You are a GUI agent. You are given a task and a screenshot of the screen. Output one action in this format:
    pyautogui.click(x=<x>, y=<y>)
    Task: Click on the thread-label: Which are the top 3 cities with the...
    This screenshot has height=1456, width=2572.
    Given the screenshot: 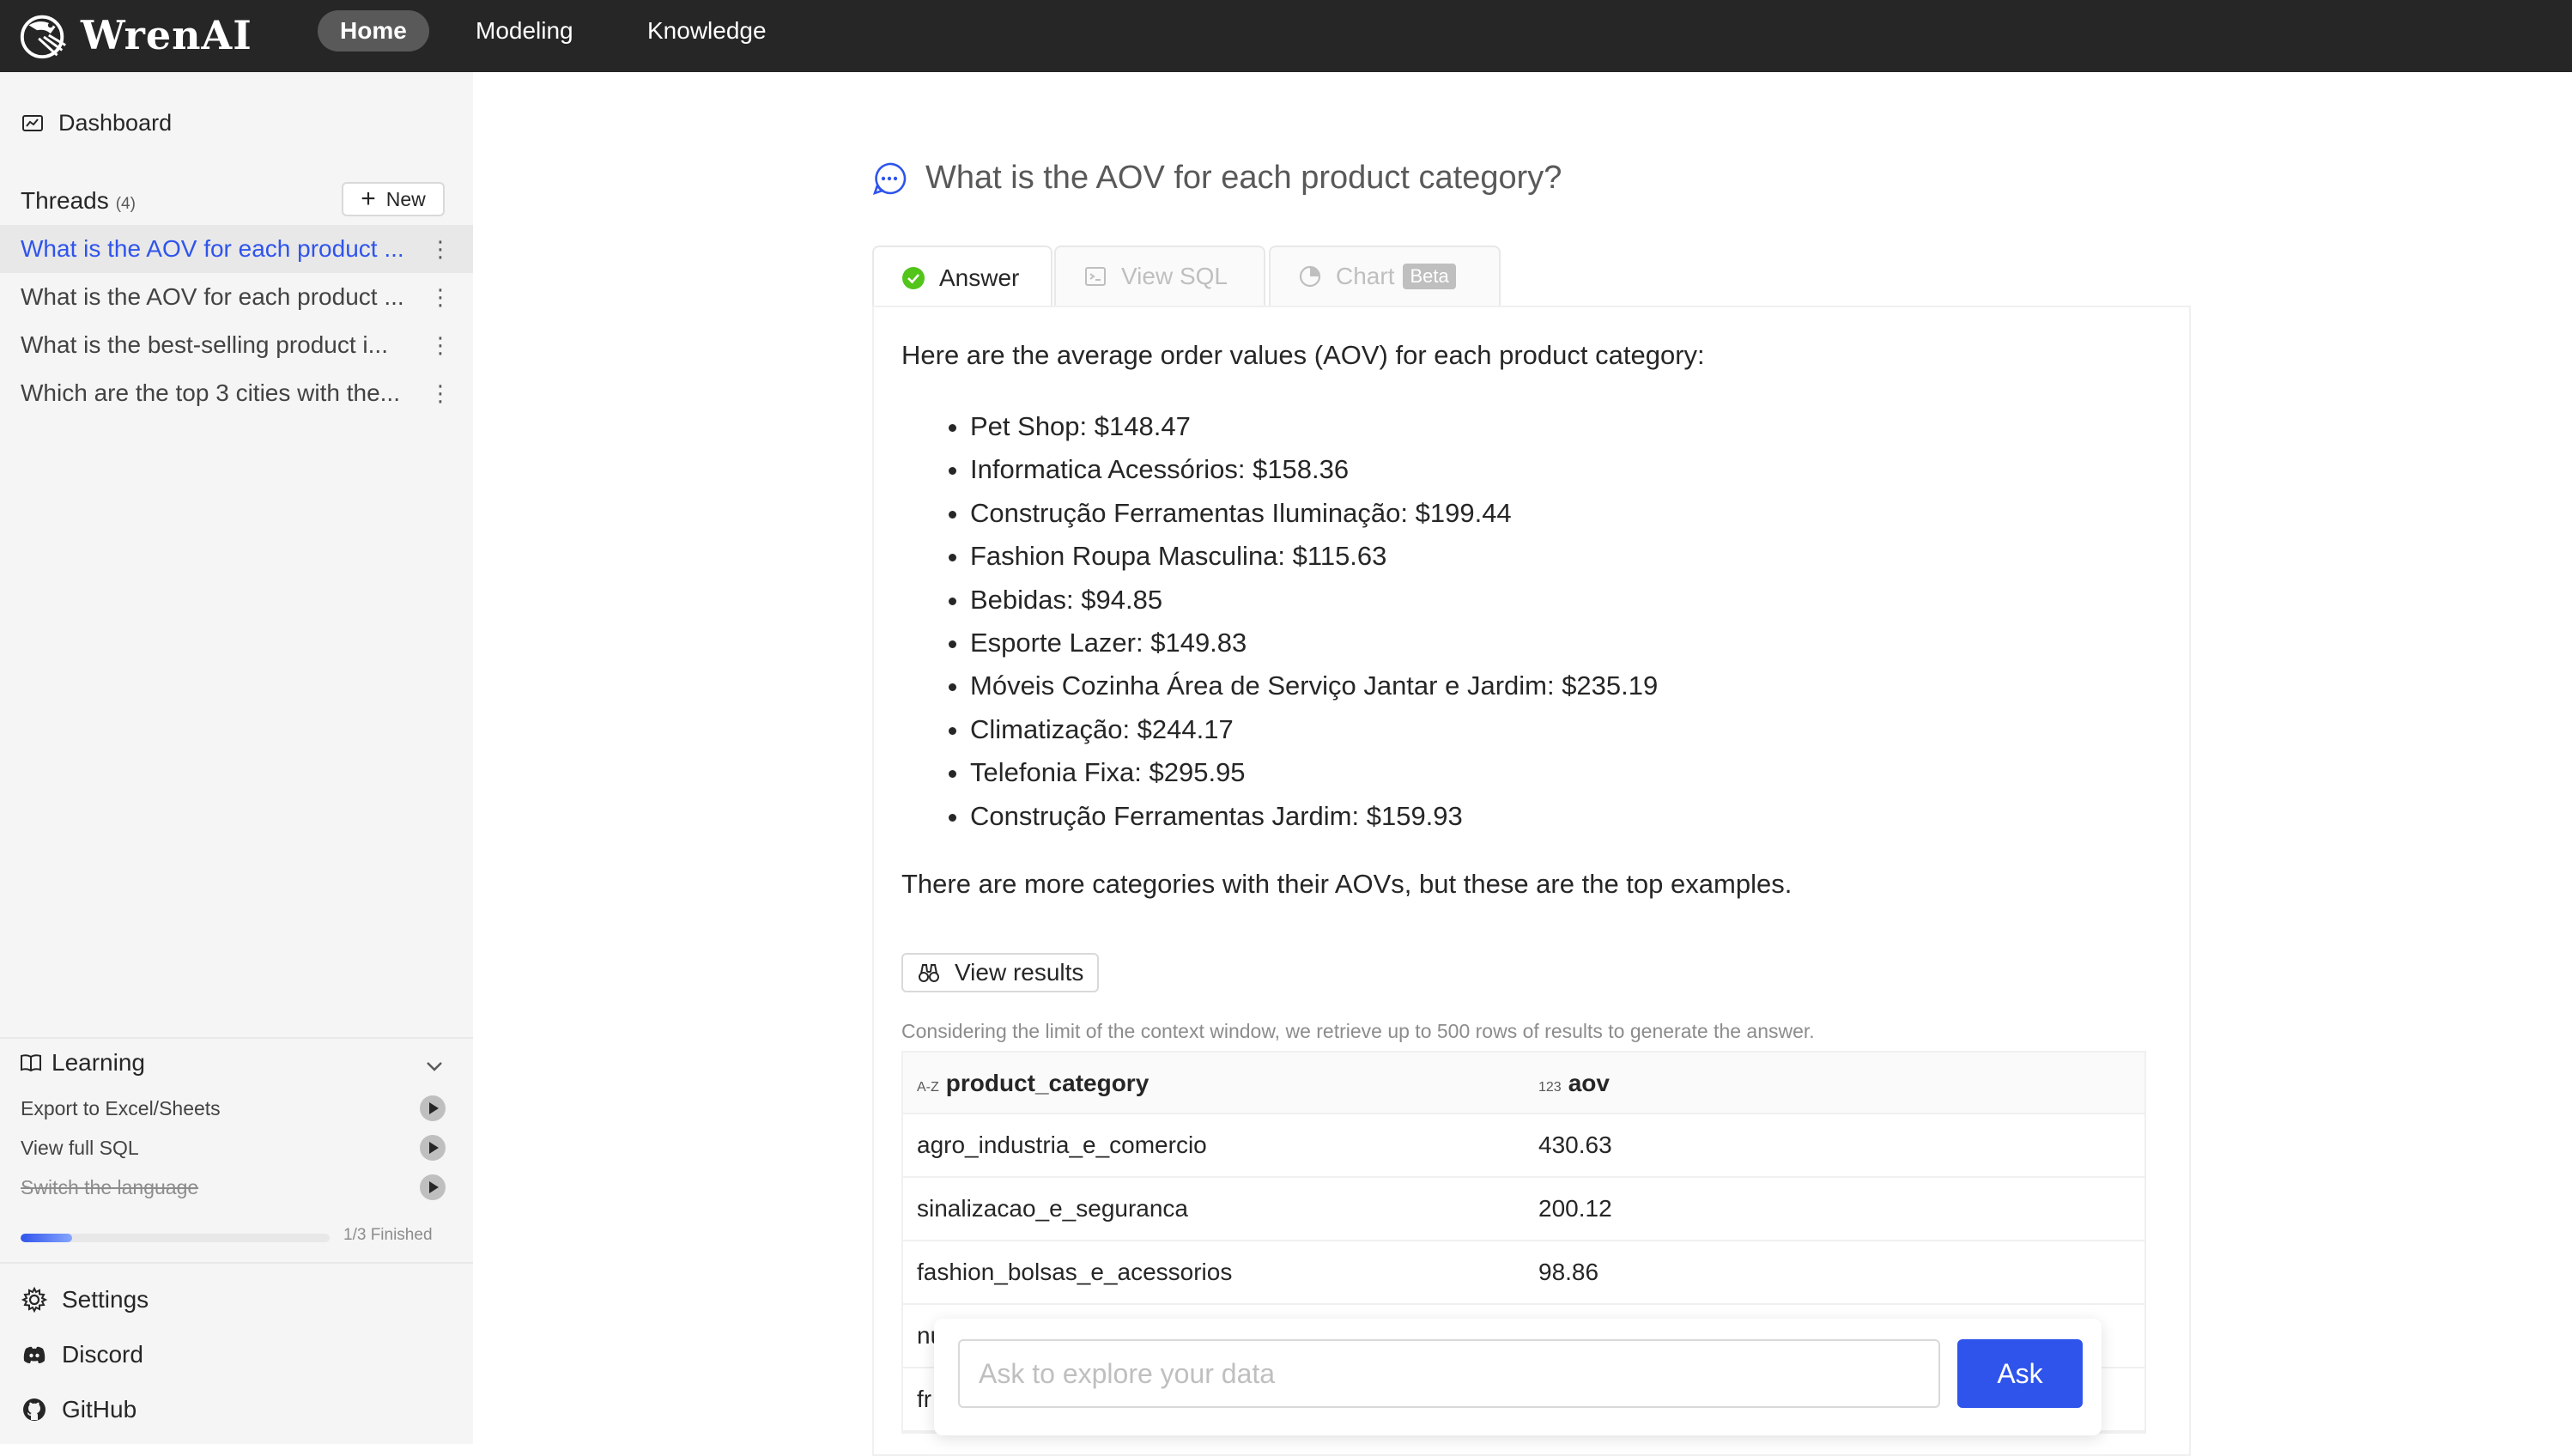 What is the action you would take?
    pyautogui.click(x=210, y=393)
    